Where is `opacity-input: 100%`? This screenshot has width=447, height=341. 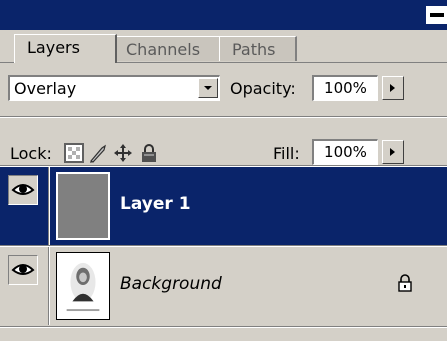
opacity-input: 100% is located at coordinates (345, 88).